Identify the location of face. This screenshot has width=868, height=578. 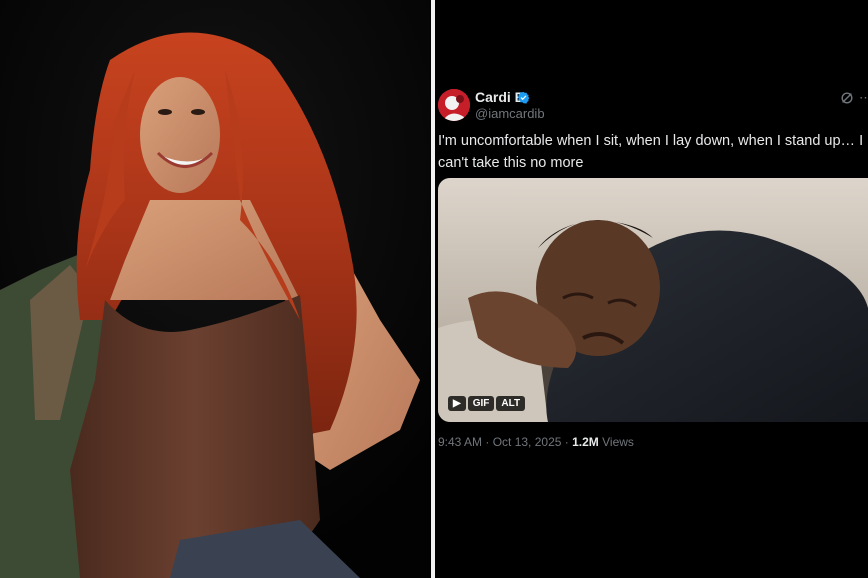
(180, 135).